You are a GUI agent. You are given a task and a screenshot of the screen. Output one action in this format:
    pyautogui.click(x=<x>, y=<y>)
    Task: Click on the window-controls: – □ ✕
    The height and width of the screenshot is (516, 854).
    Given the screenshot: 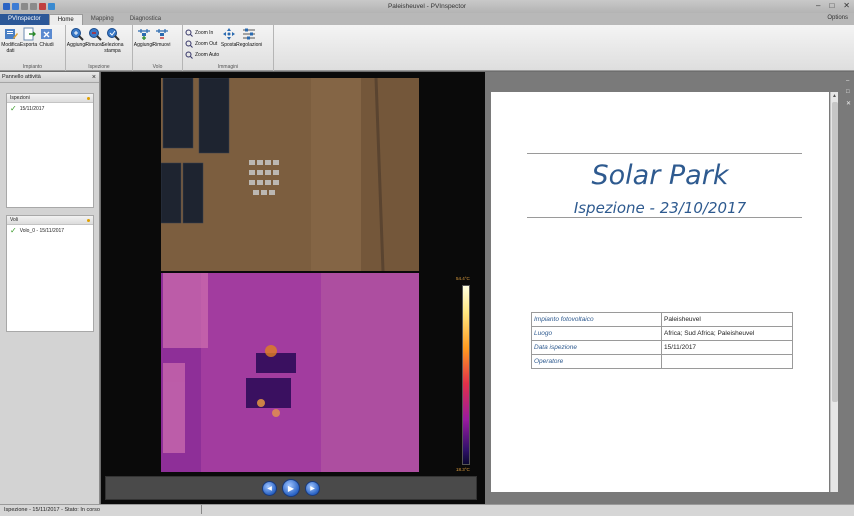 What is the action you would take?
    pyautogui.click(x=833, y=6)
    